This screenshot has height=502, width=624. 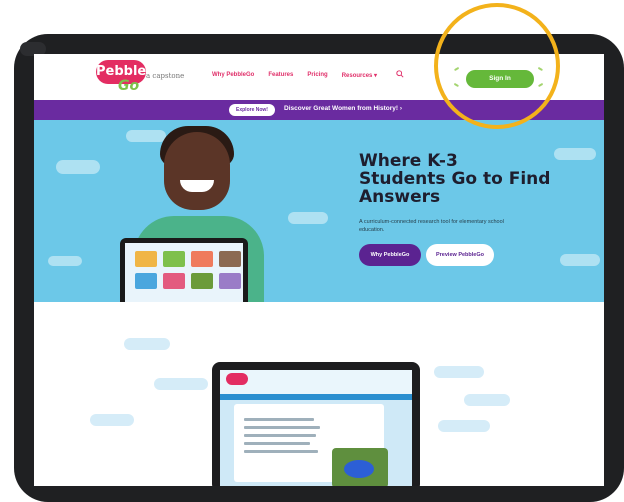 What do you see at coordinates (408, 161) in the screenshot?
I see `hero-title-line: Where K-3` at bounding box center [408, 161].